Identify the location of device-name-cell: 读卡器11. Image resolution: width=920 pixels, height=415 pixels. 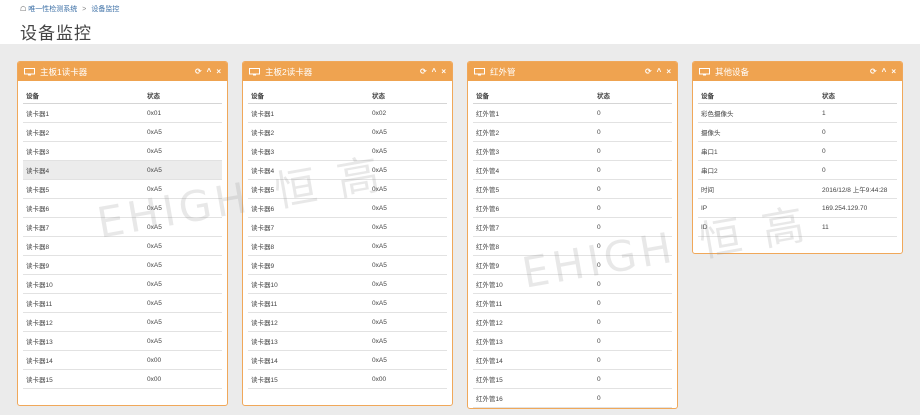
(308, 303).